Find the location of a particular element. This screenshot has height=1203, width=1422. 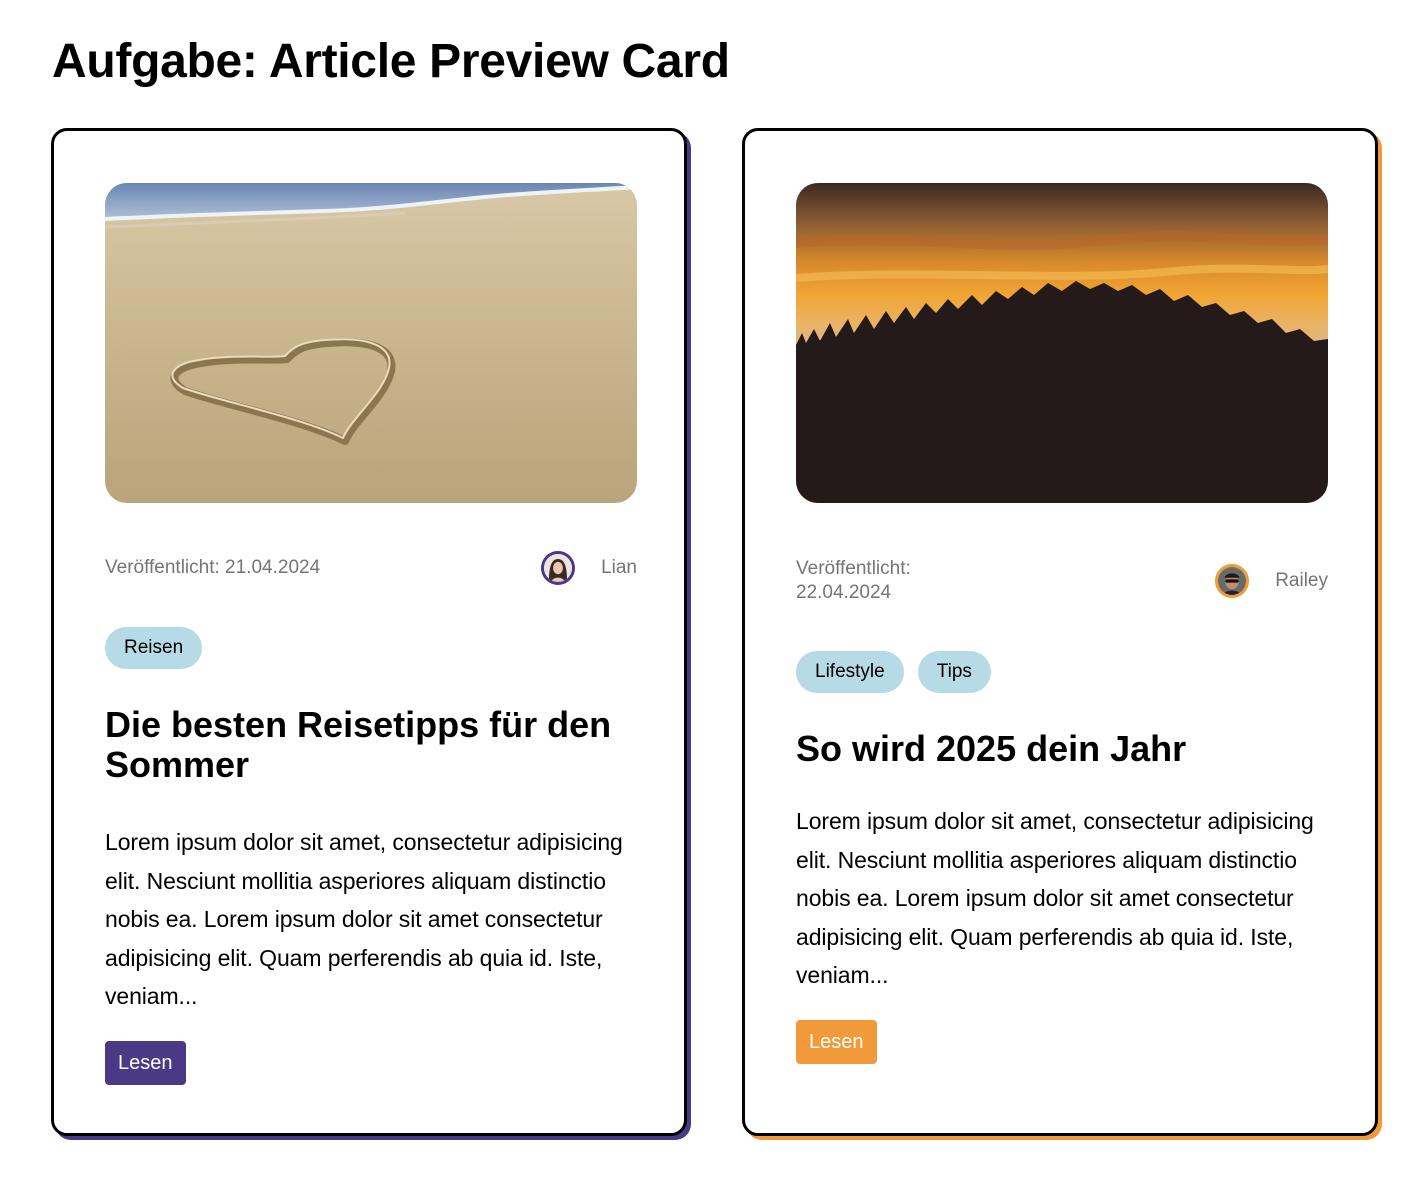

tag: Tips is located at coordinates (954, 672).